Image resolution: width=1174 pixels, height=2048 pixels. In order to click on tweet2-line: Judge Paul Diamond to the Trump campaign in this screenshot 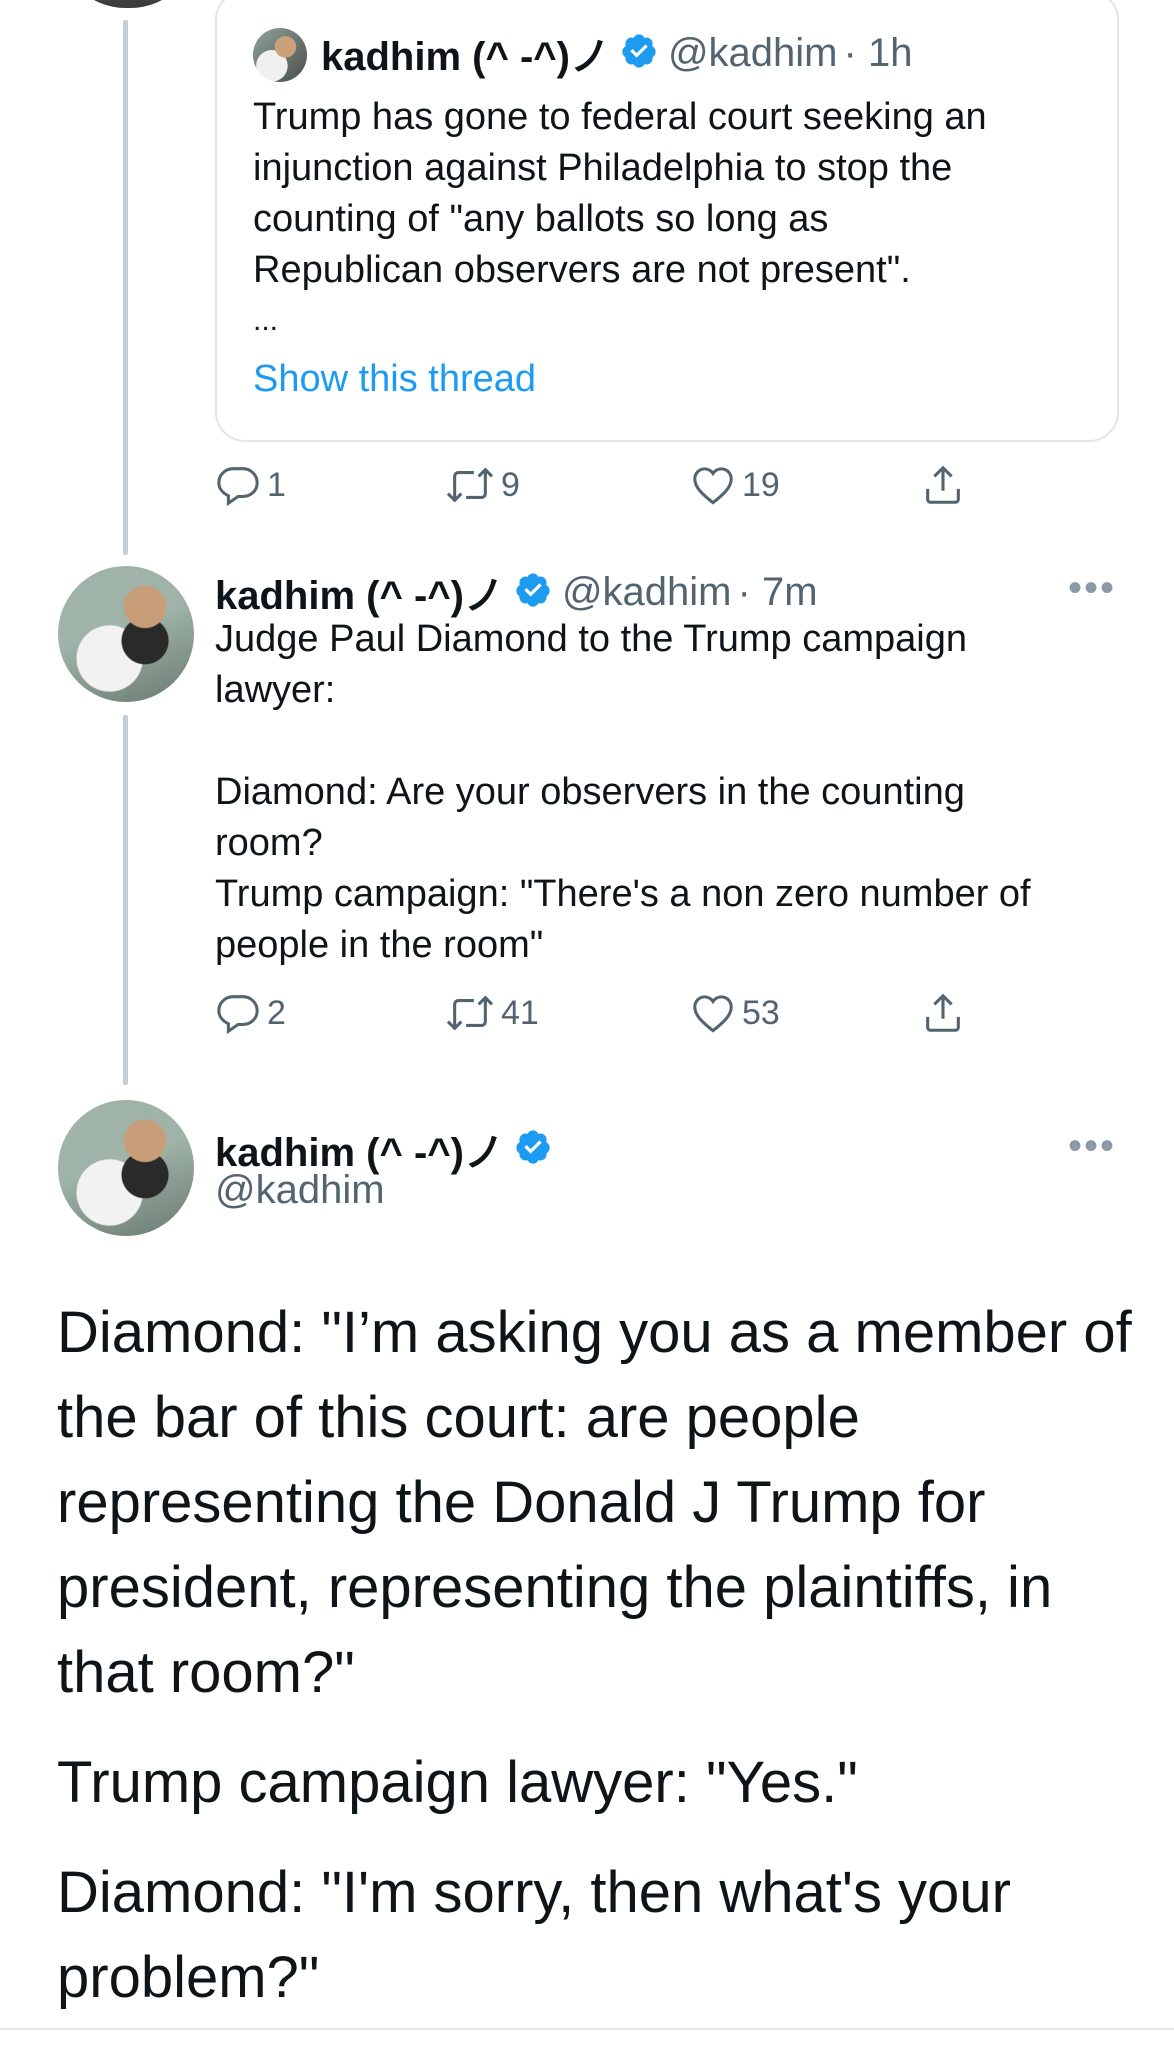, I will do `click(591, 639)`.